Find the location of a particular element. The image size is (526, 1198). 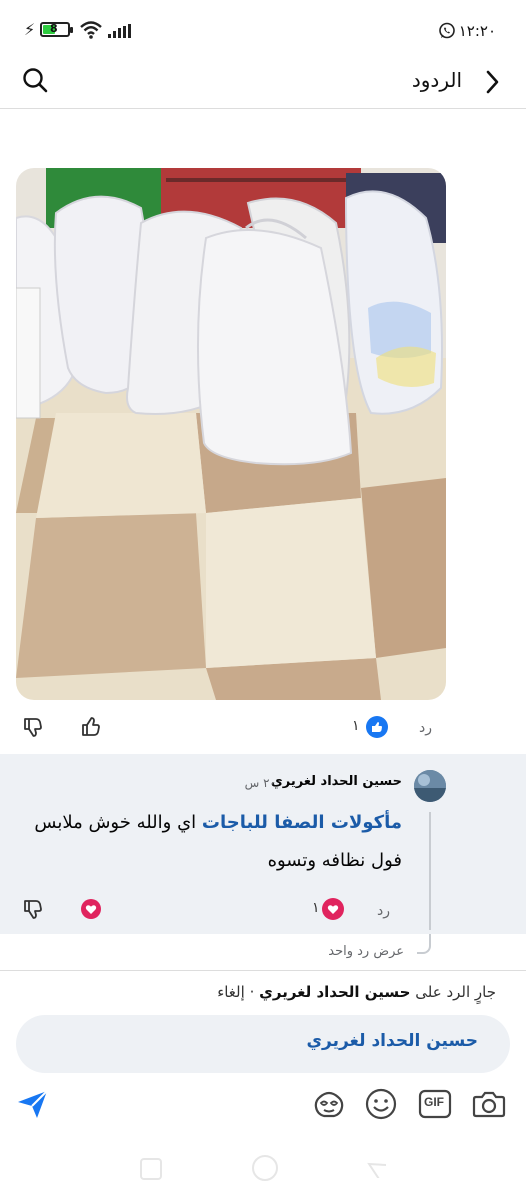

comment-reaction-count: ١ is located at coordinates (316, 908).